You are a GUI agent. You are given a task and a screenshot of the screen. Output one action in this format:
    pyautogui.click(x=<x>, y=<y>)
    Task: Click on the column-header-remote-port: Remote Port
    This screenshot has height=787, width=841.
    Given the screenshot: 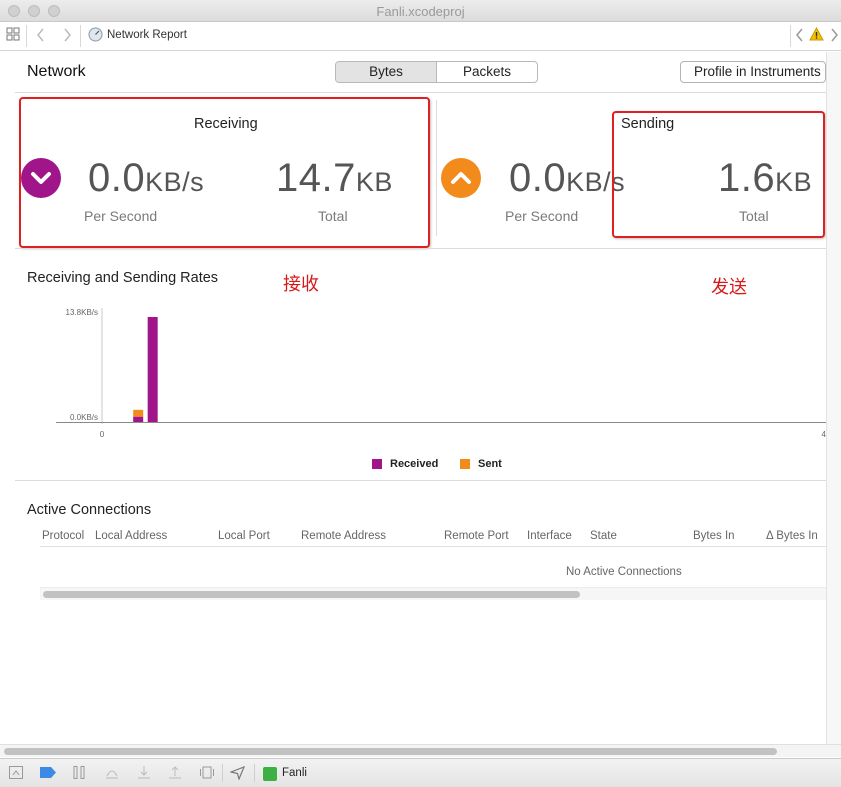 What is the action you would take?
    pyautogui.click(x=476, y=536)
    